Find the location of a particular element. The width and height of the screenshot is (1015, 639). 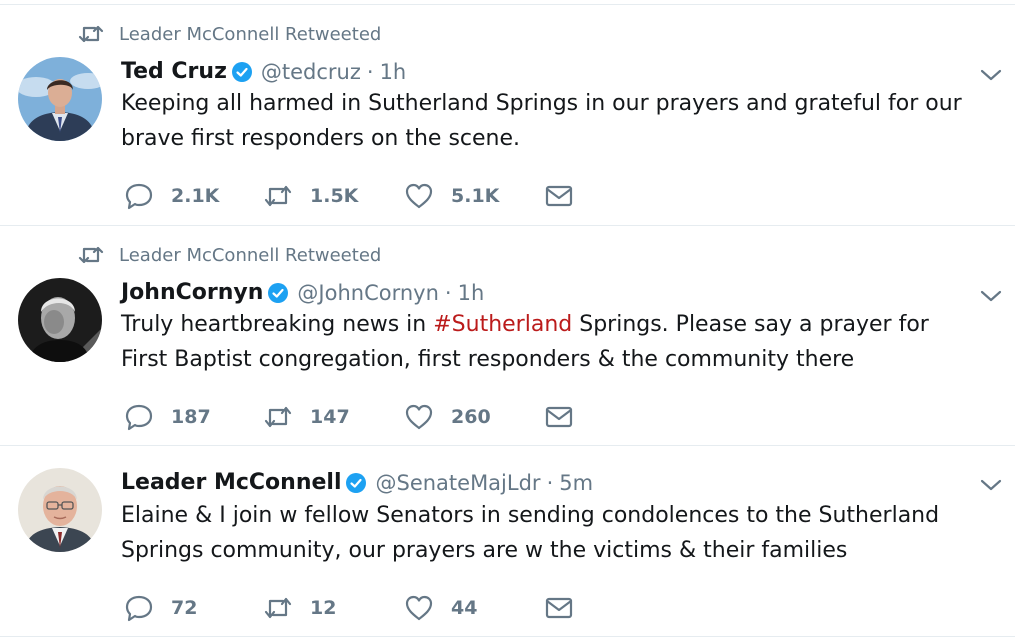

like-button: 260 is located at coordinates (447, 417).